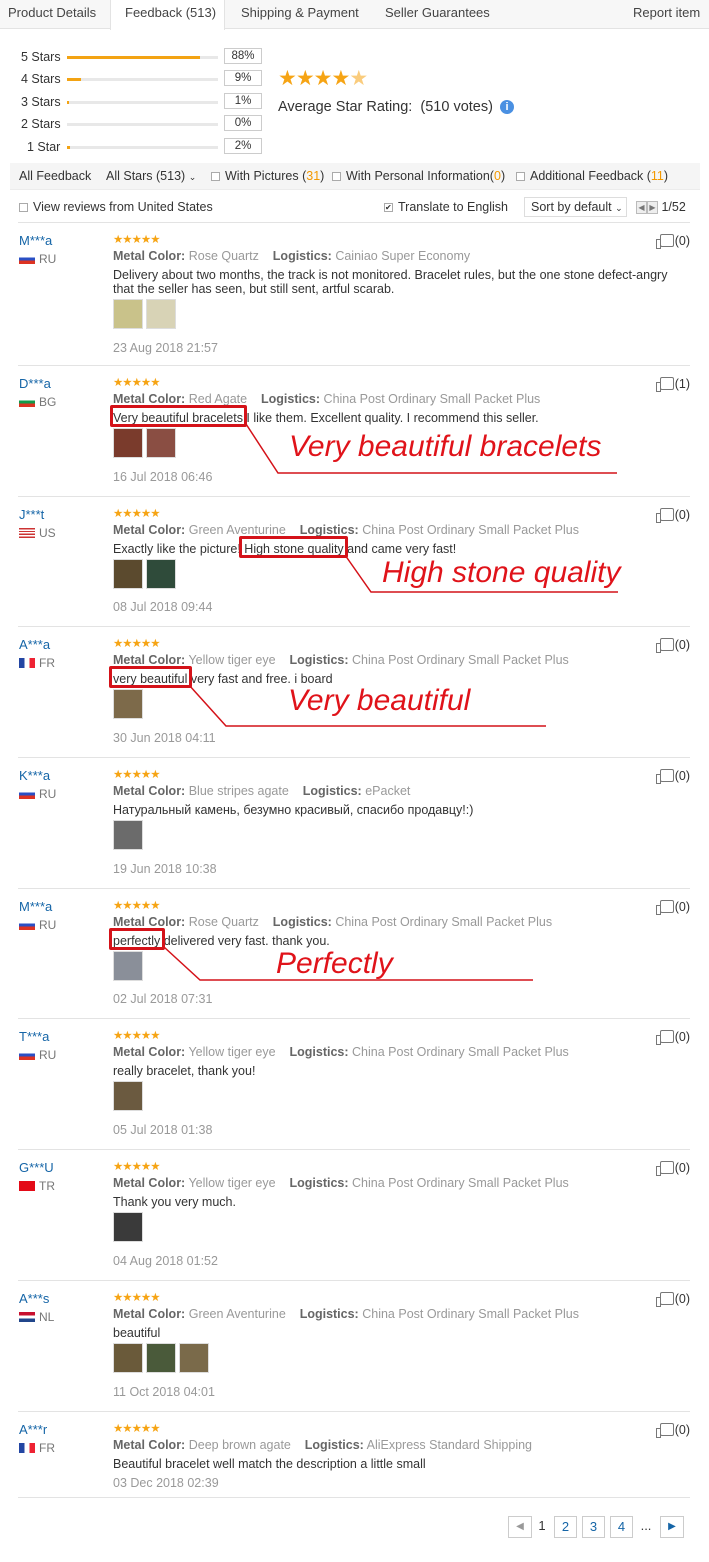 This screenshot has height=1562, width=709. What do you see at coordinates (149, 1052) in the screenshot?
I see `metal-color-label: Metal Color:` at bounding box center [149, 1052].